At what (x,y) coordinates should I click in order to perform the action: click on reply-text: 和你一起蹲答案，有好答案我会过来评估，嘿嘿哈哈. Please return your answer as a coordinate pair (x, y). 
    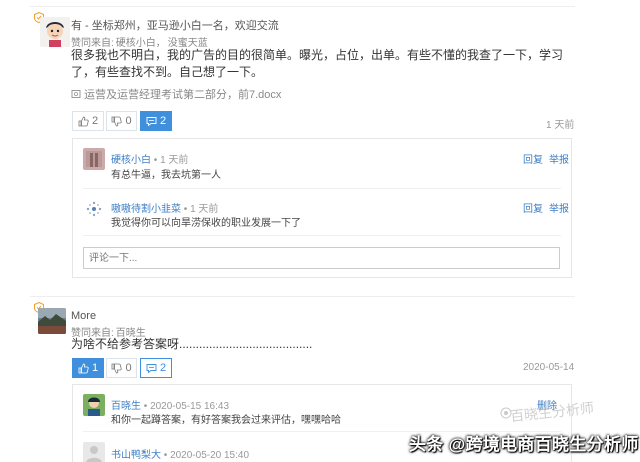
    Looking at the image, I should click on (226, 420).